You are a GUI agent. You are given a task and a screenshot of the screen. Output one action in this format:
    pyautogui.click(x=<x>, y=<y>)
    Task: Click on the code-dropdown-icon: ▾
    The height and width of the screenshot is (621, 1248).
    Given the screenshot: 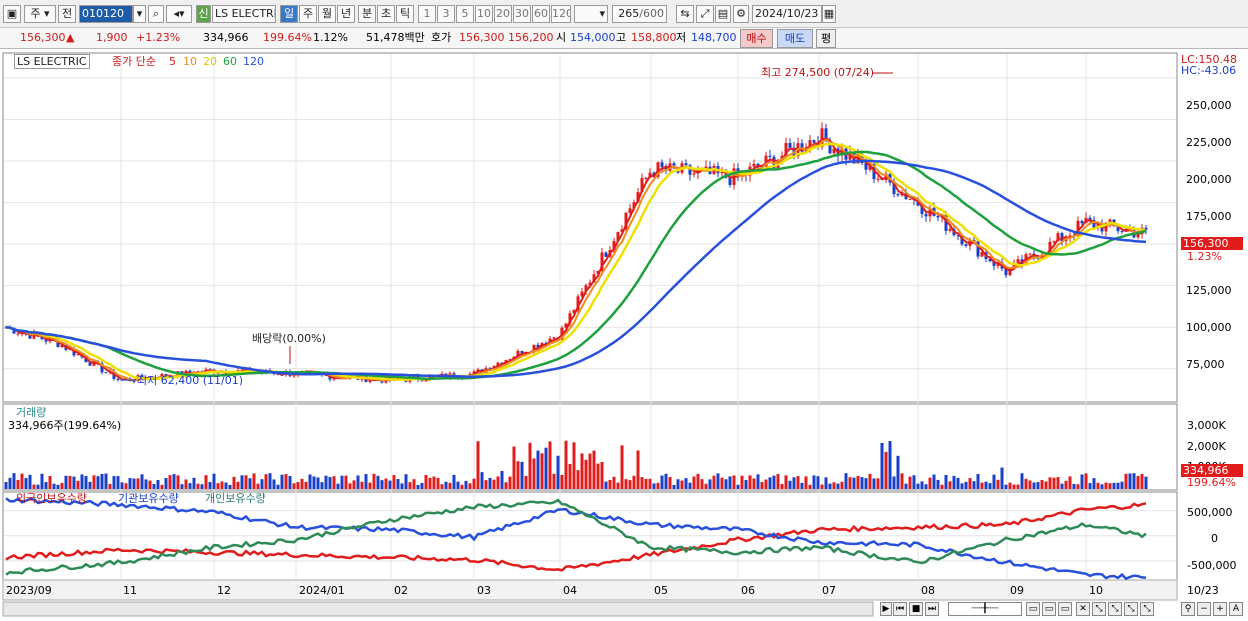 What is the action you would take?
    pyautogui.click(x=139, y=14)
    